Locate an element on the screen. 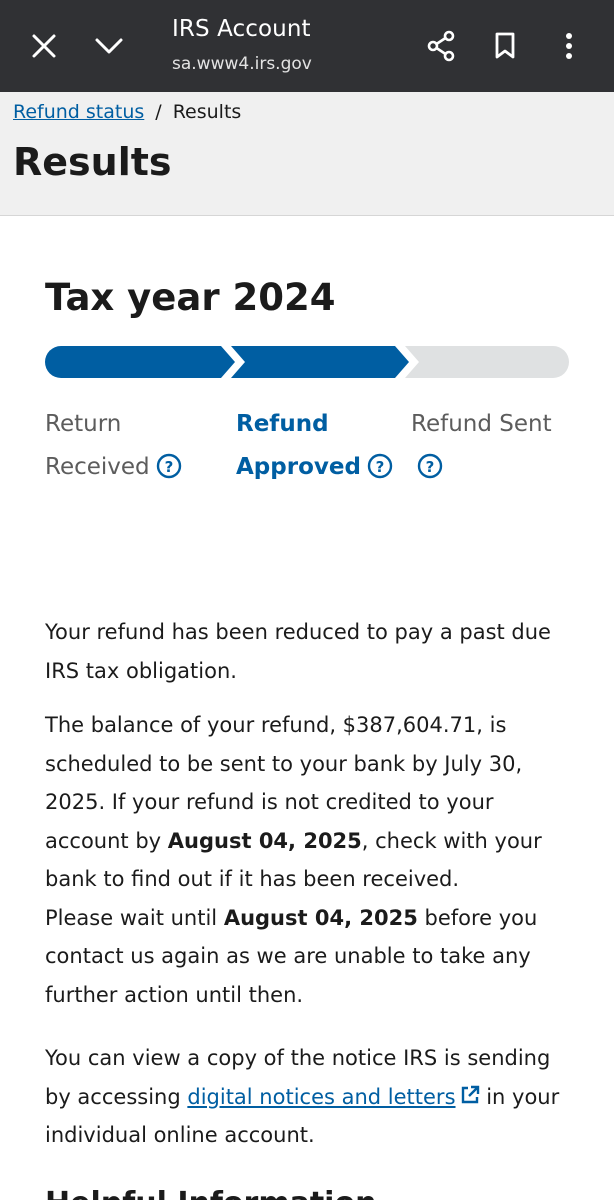 This screenshot has height=1200, width=614. share-icon is located at coordinates (441, 46).